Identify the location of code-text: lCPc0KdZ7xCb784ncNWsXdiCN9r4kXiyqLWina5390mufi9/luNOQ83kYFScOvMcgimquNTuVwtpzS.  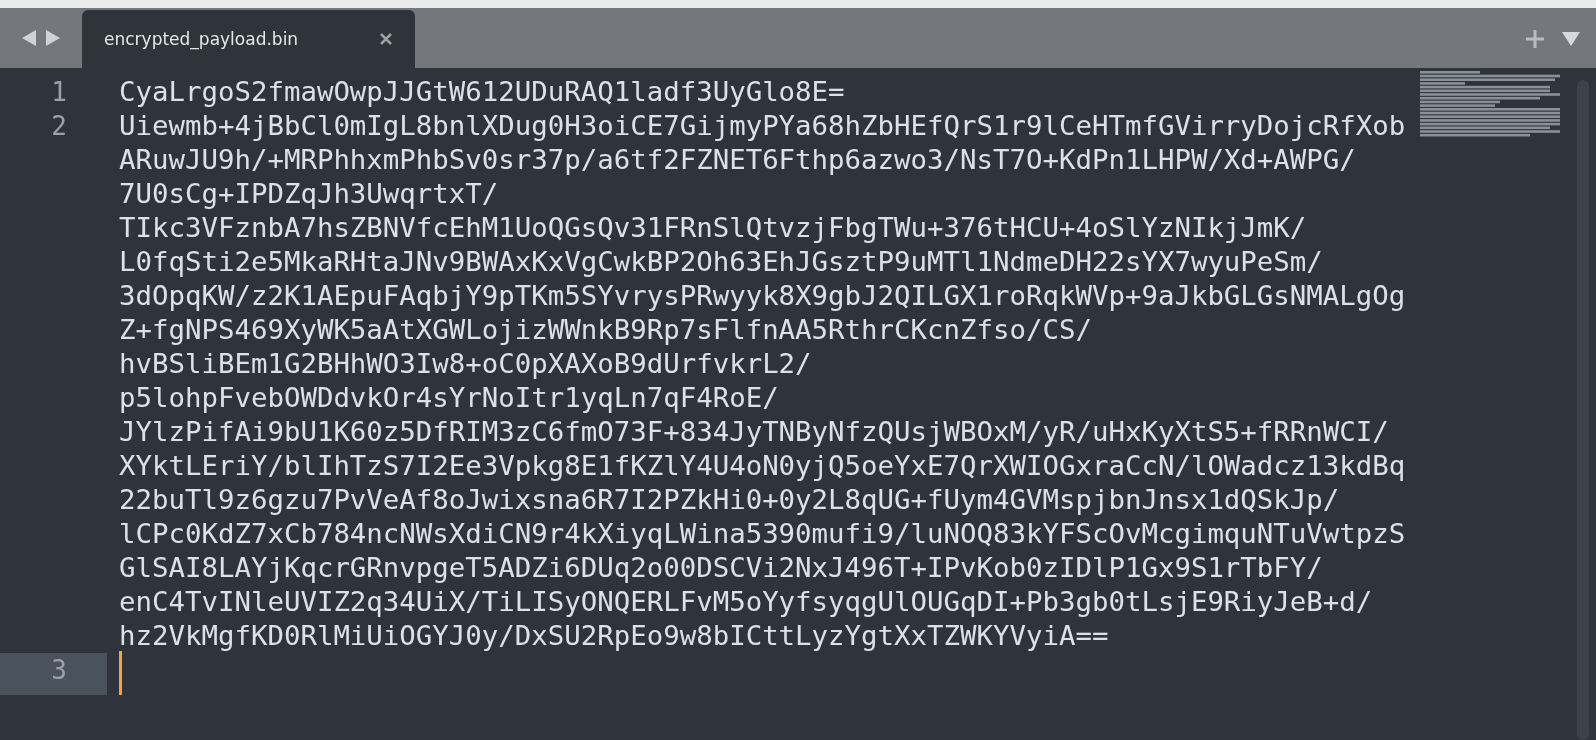
(762, 534).